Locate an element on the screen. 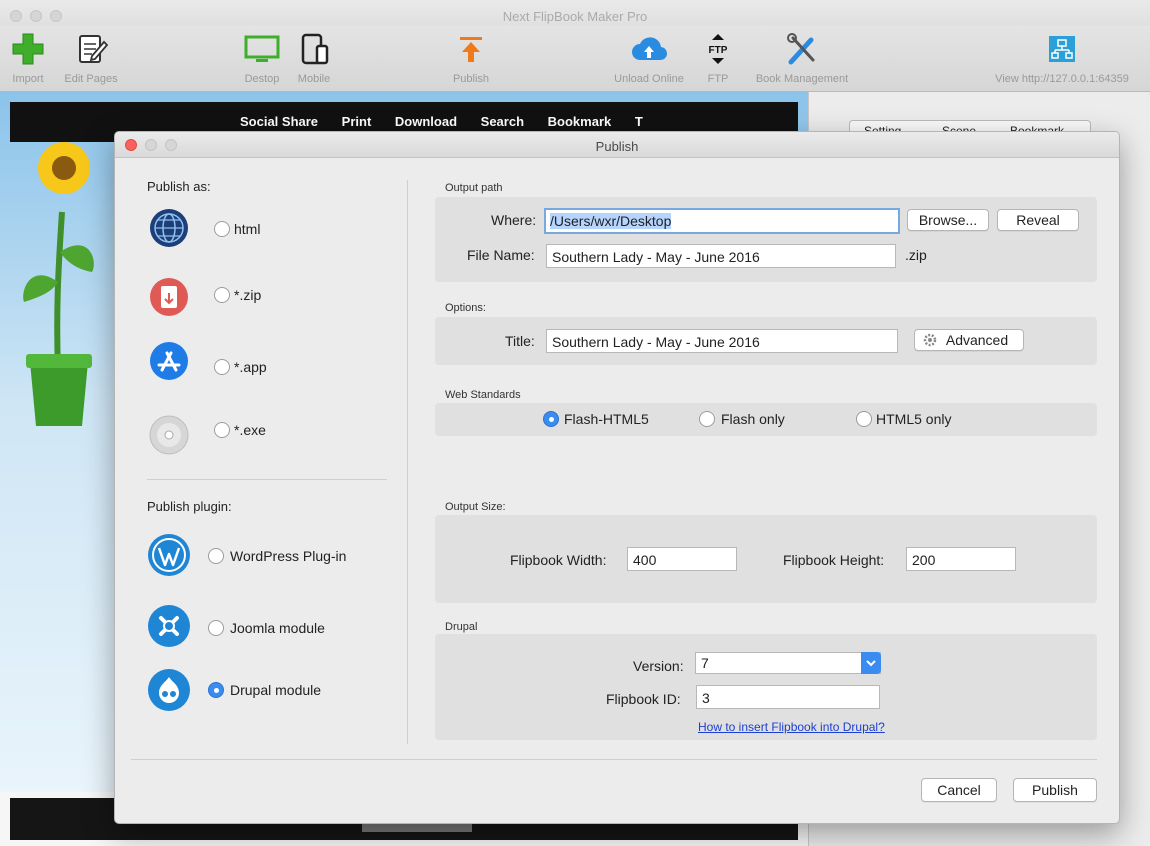  drupal-icon is located at coordinates (169, 690).